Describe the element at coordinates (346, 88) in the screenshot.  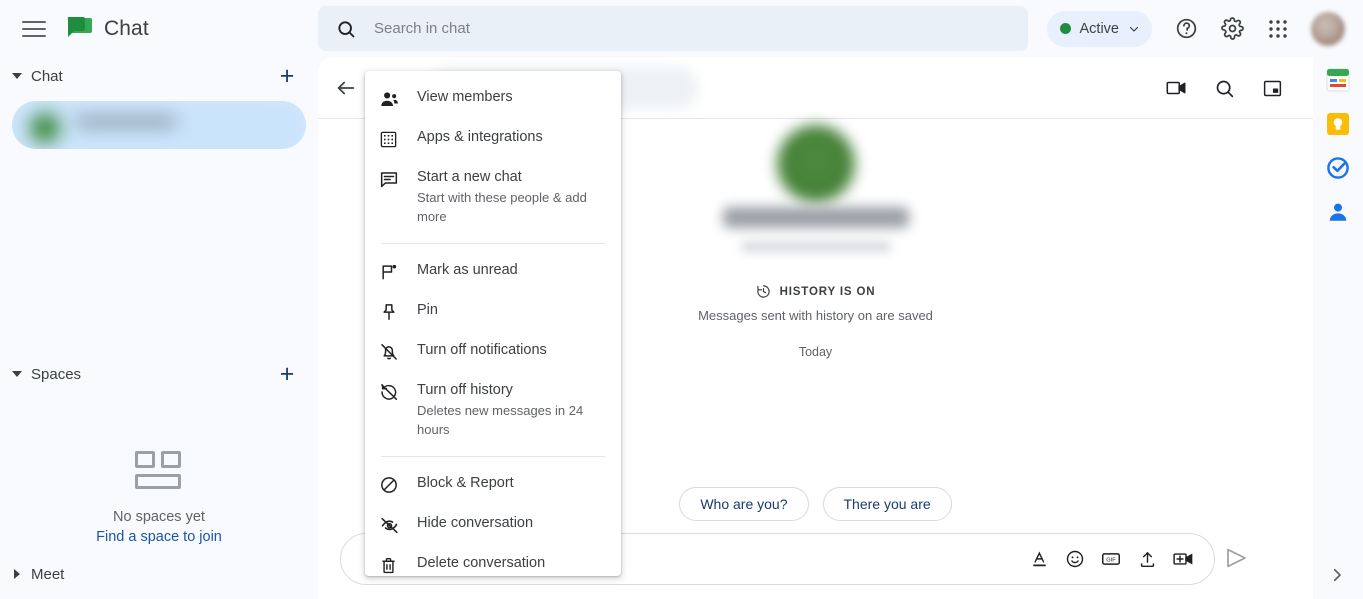
I see `back-arrow-icon` at that location.